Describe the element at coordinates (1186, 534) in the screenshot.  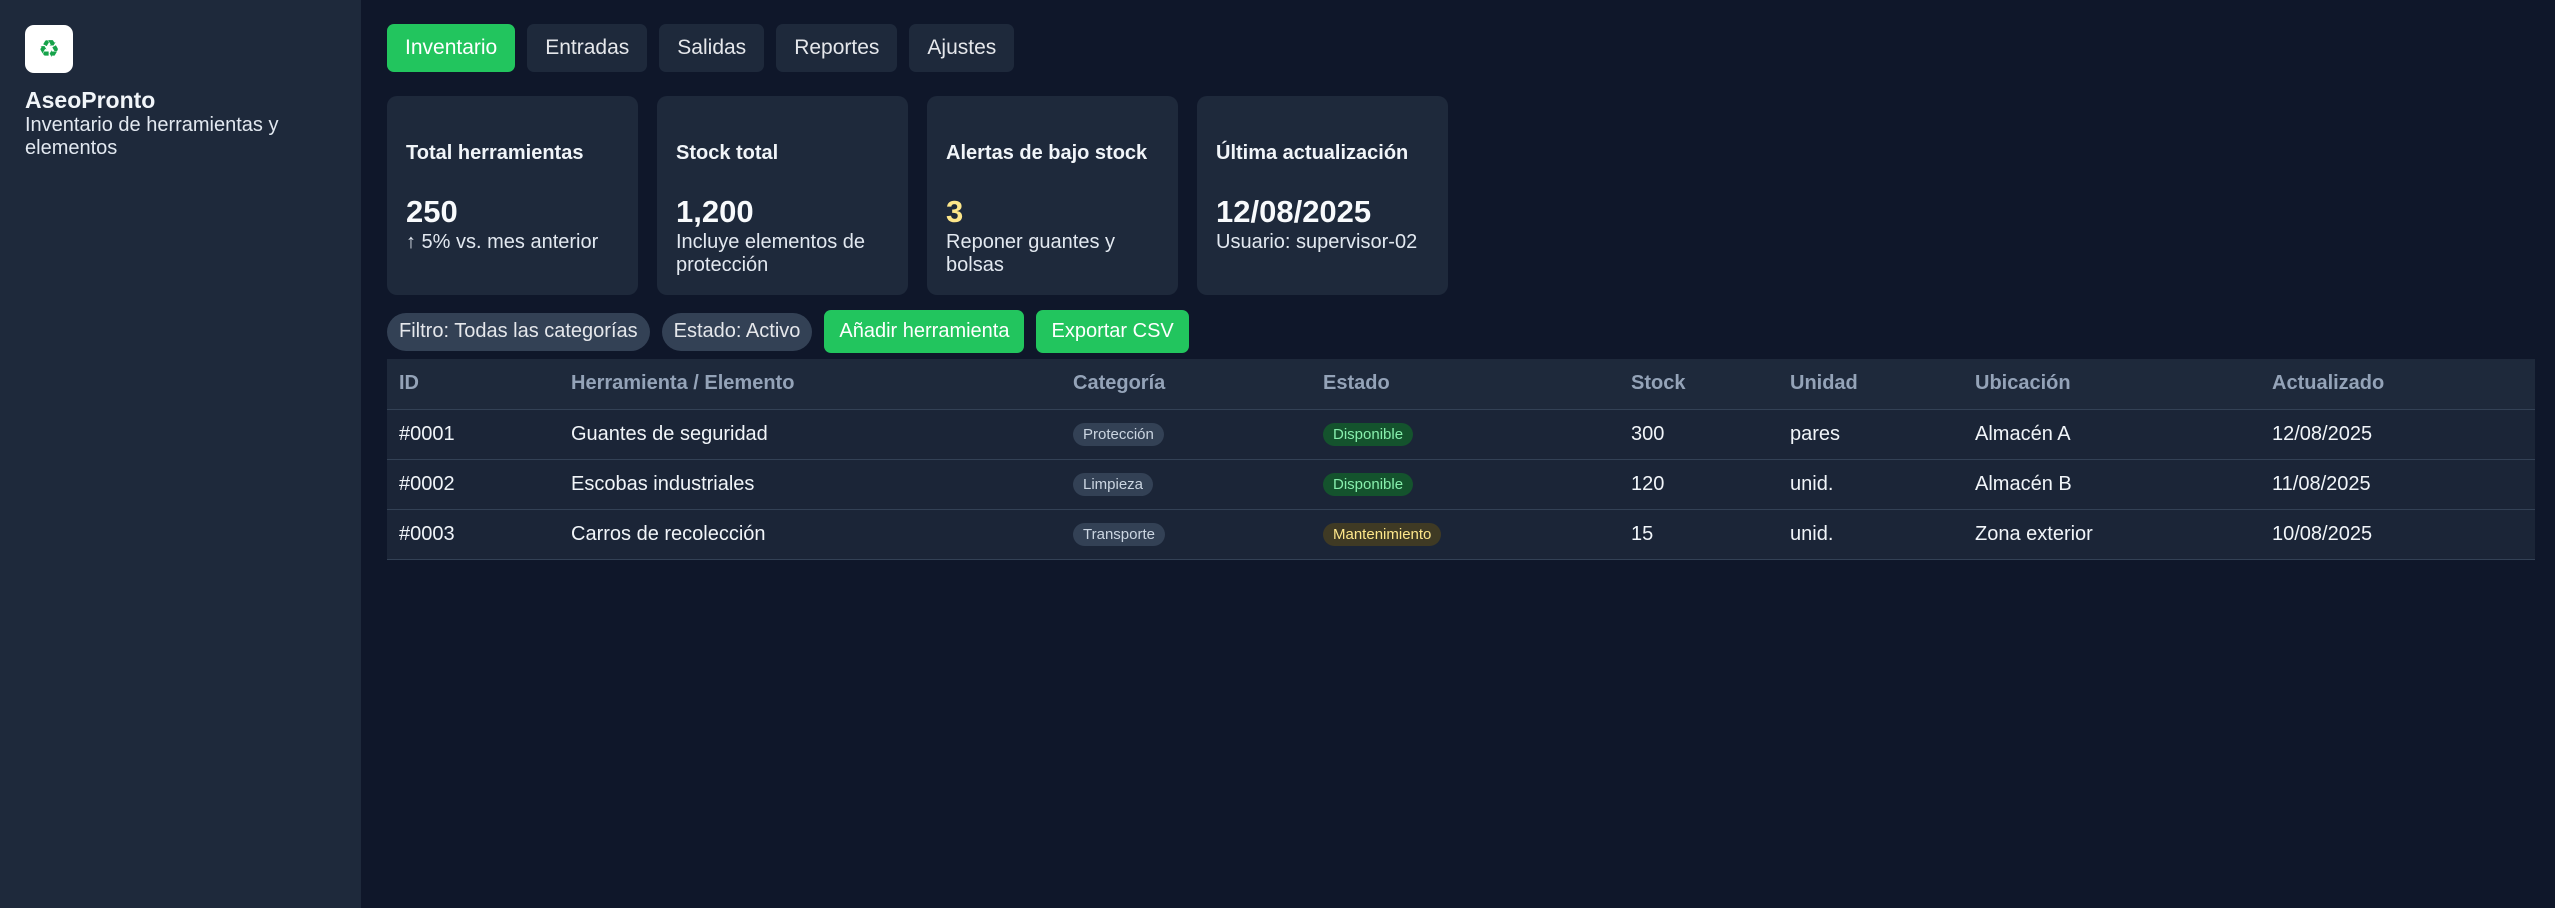
I see `cell-category: Transporte` at that location.